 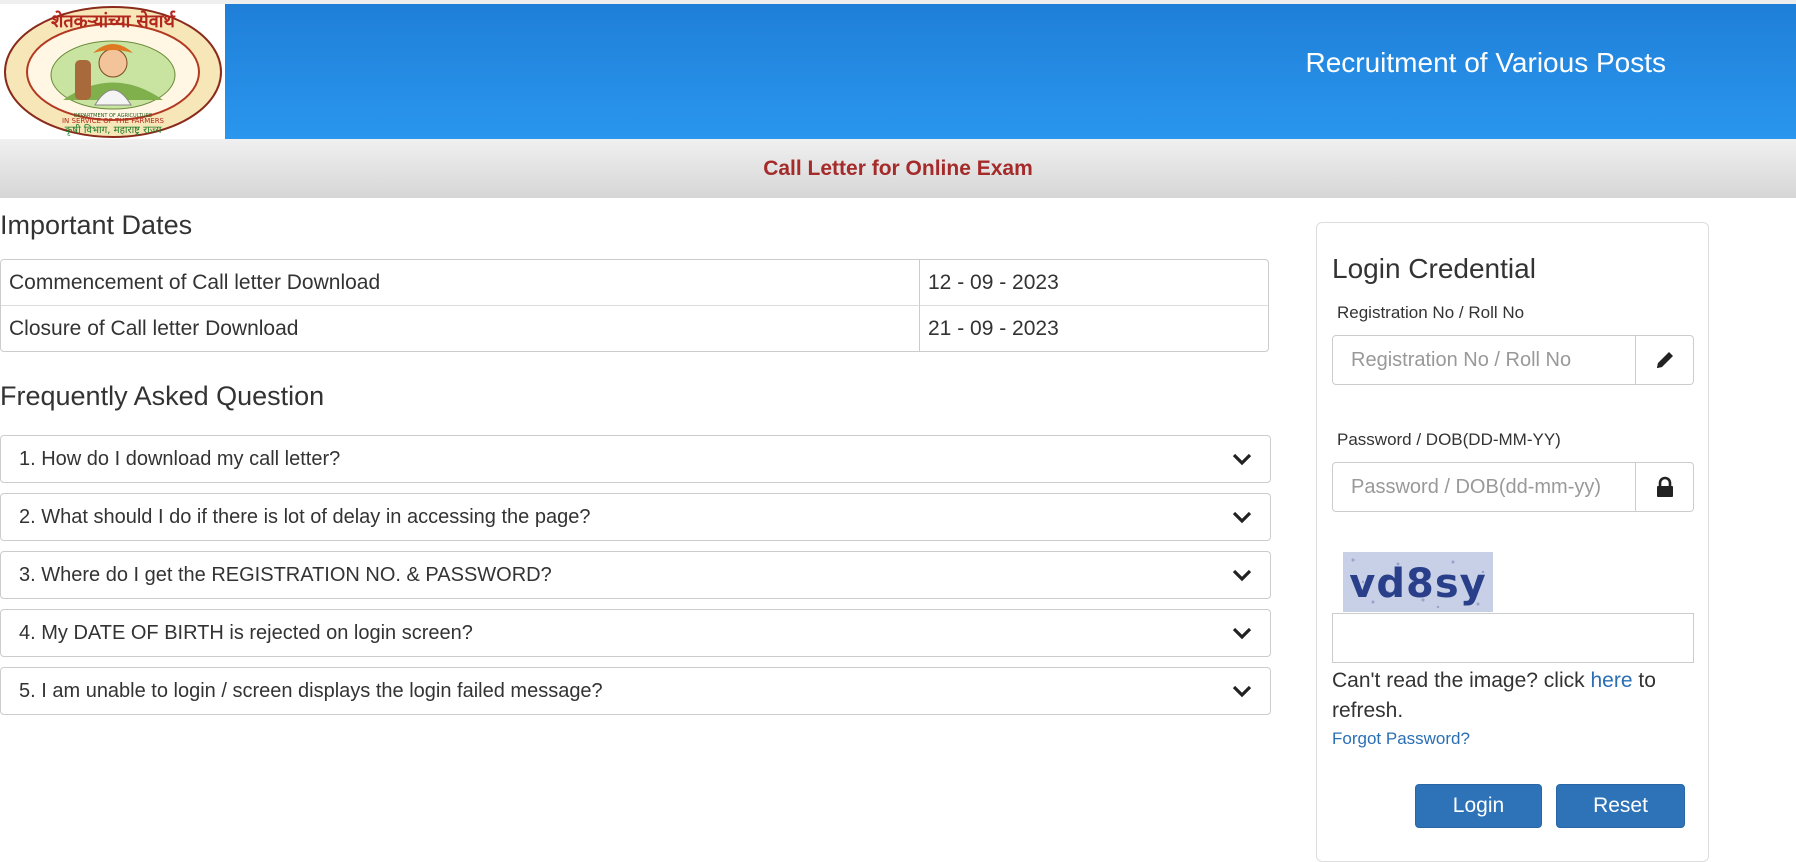 I want to click on registration-input, so click(x=1484, y=360).